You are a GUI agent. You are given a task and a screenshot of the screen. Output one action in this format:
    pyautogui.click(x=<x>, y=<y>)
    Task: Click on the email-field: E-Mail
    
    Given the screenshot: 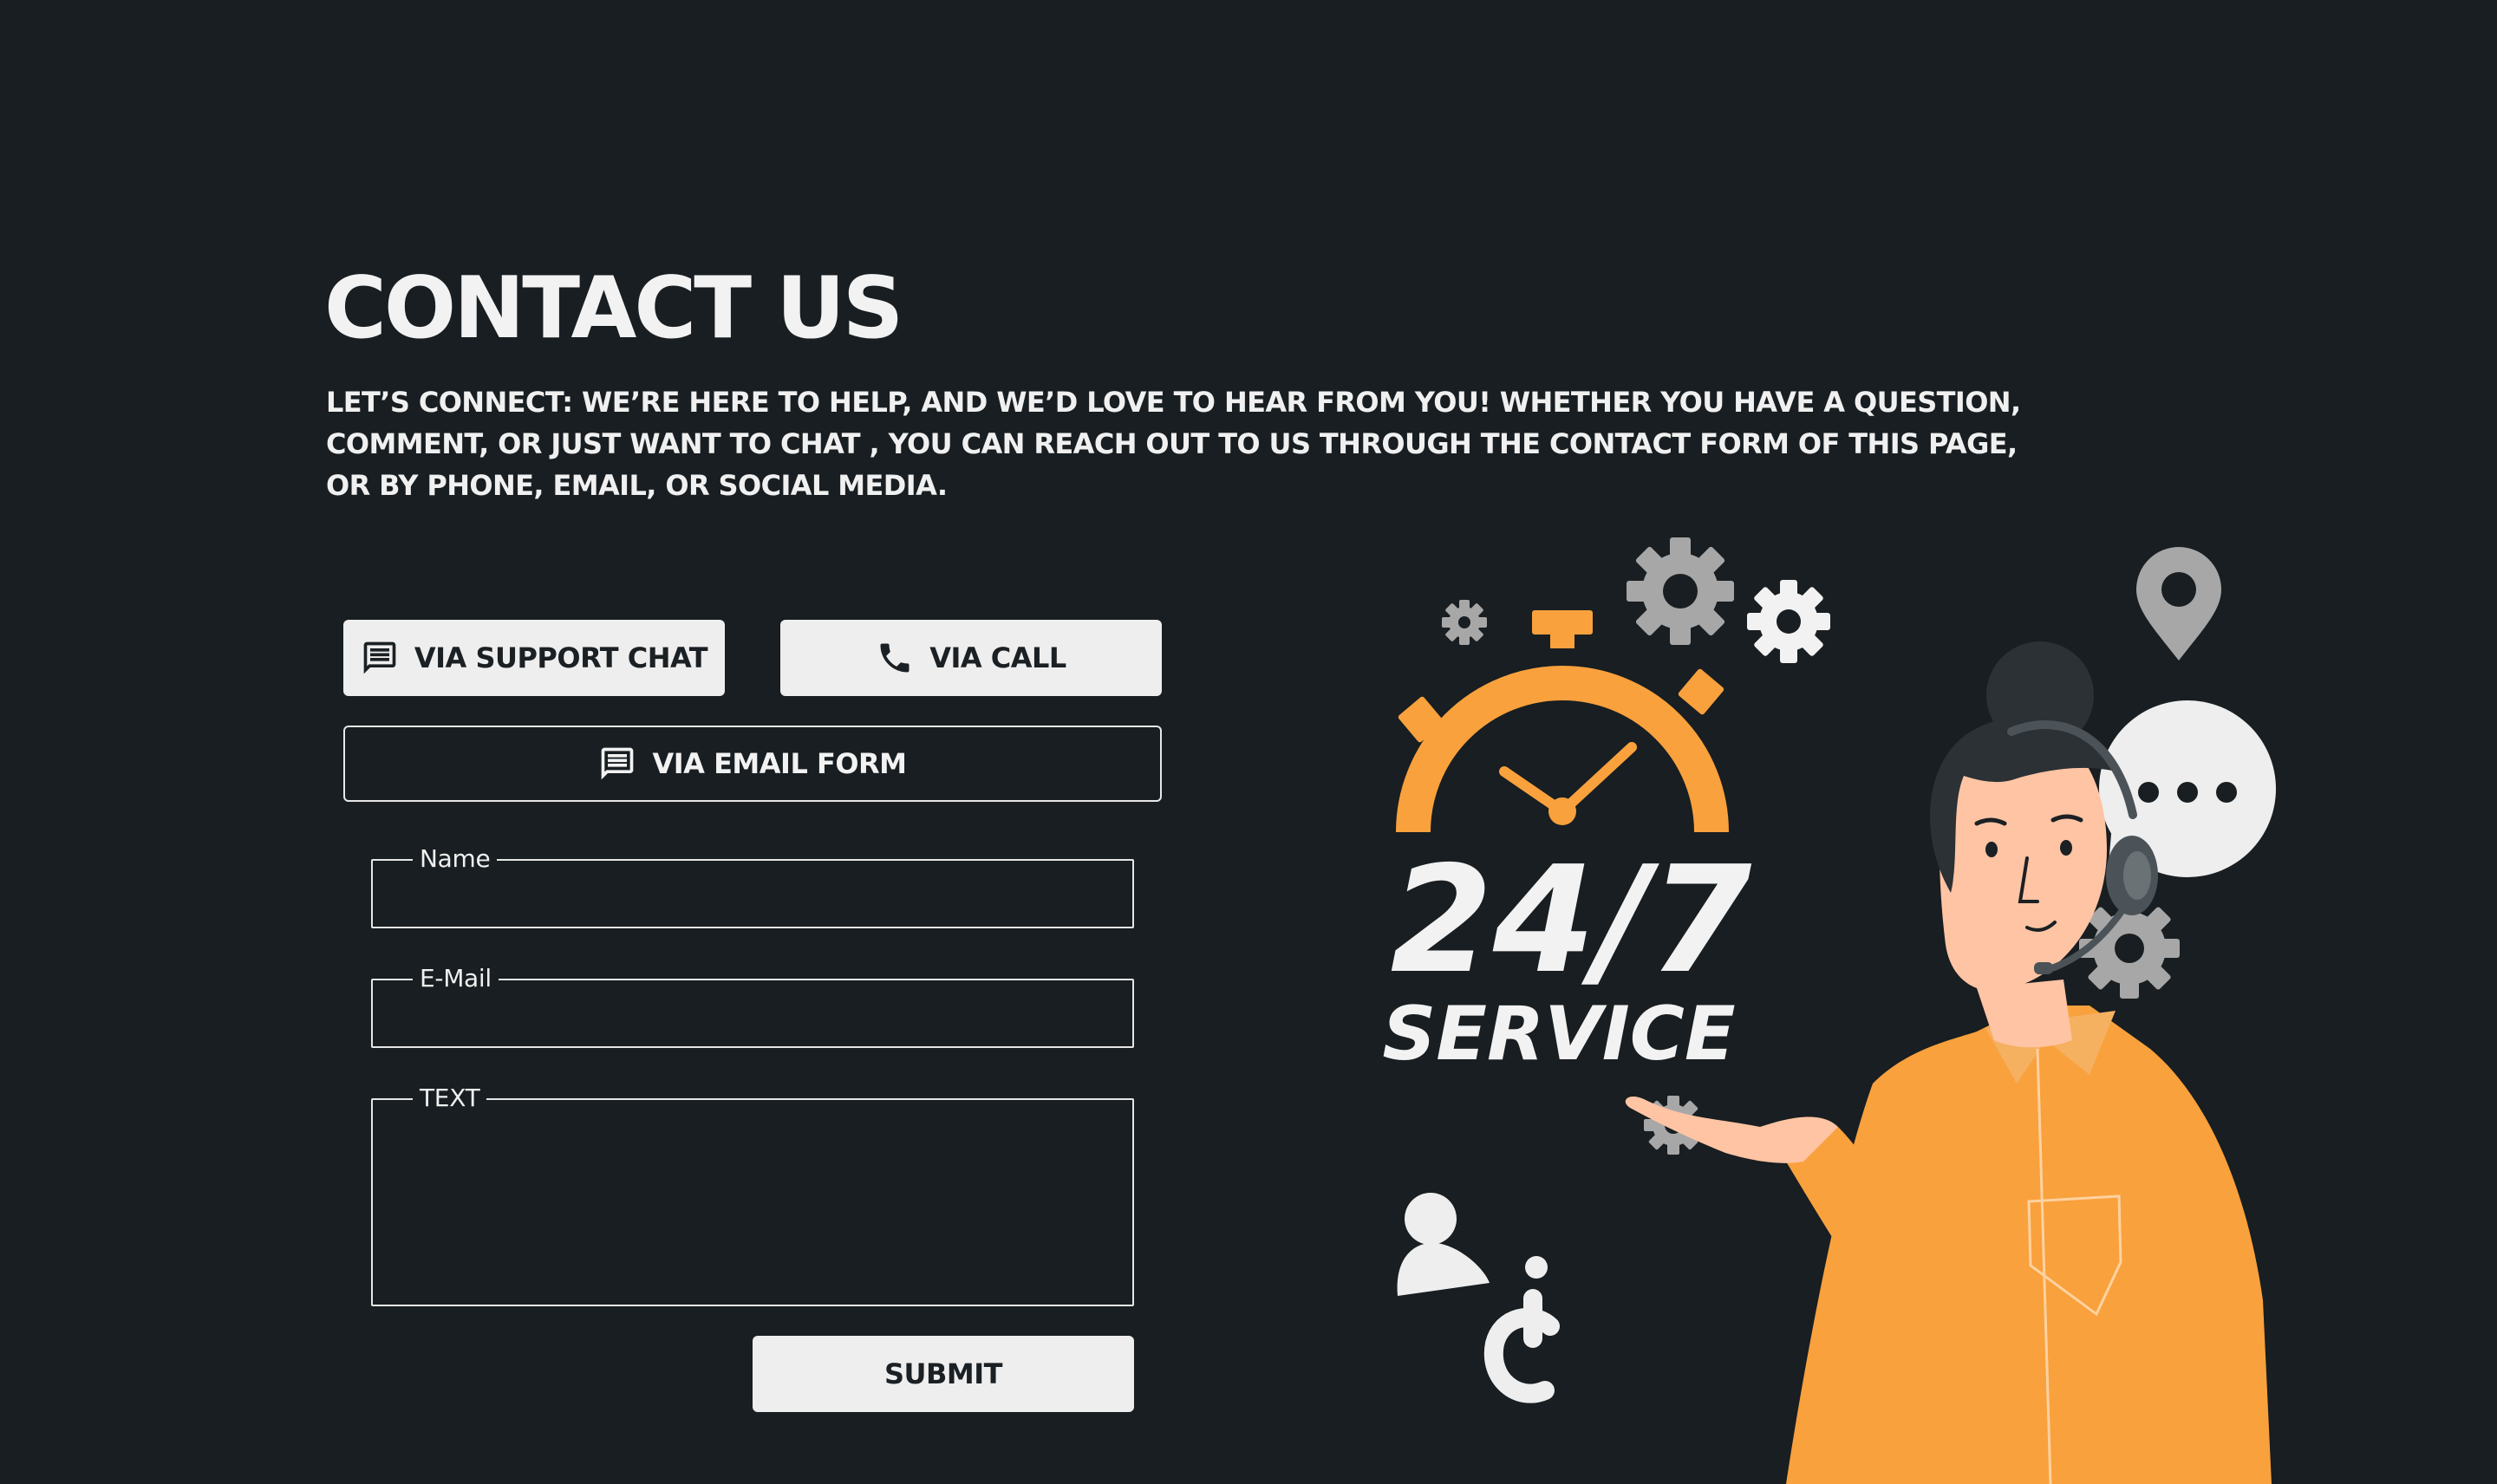 What is the action you would take?
    pyautogui.click(x=752, y=1006)
    